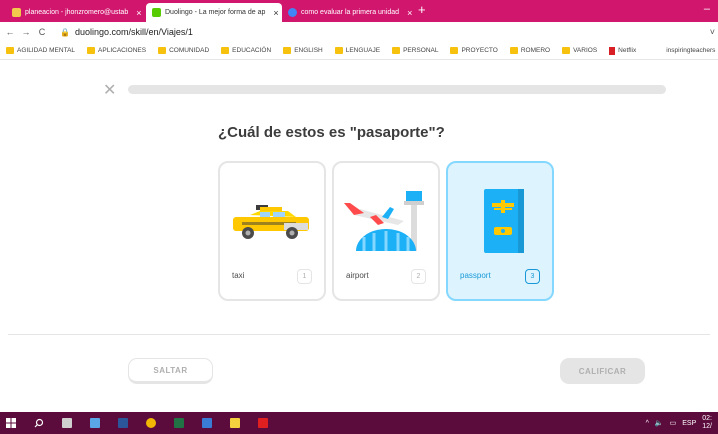  What do you see at coordinates (65, 32) in the screenshot?
I see `lock-icon: 🔒` at bounding box center [65, 32].